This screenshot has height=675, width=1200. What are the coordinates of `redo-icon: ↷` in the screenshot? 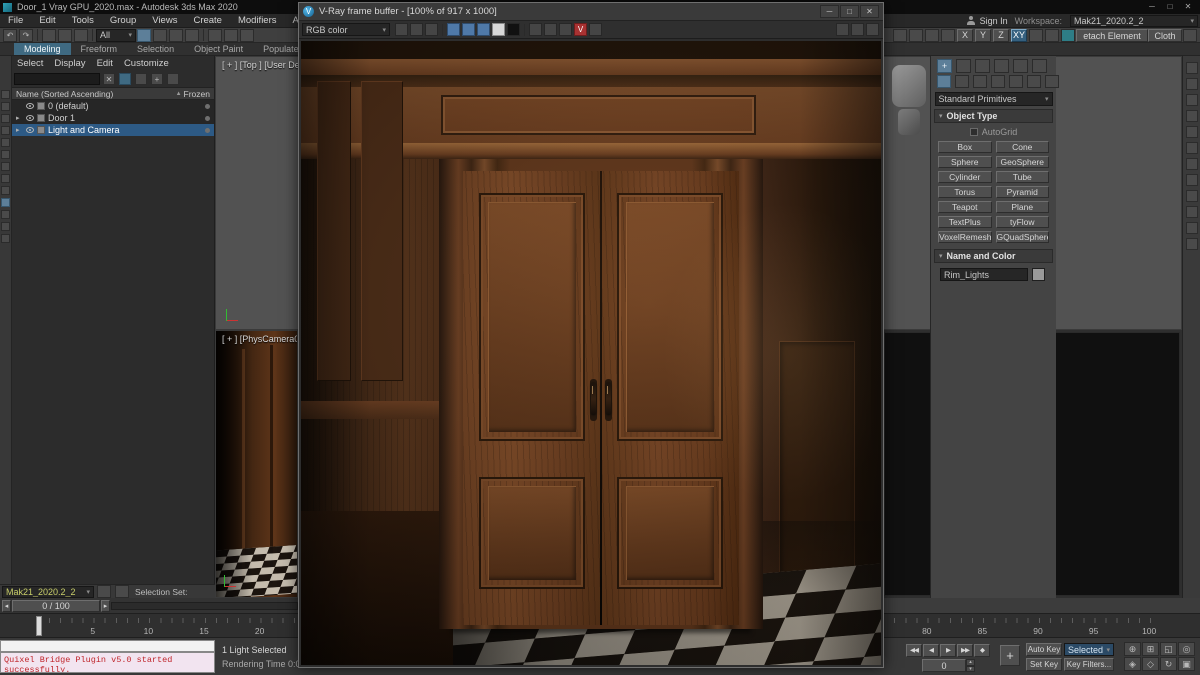 It's located at (26, 35).